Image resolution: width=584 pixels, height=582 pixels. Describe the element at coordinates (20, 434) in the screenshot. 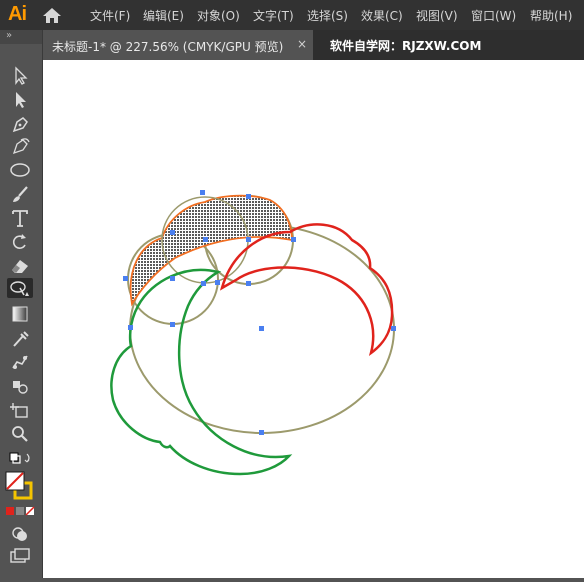

I see `zoom-tool-icon` at that location.